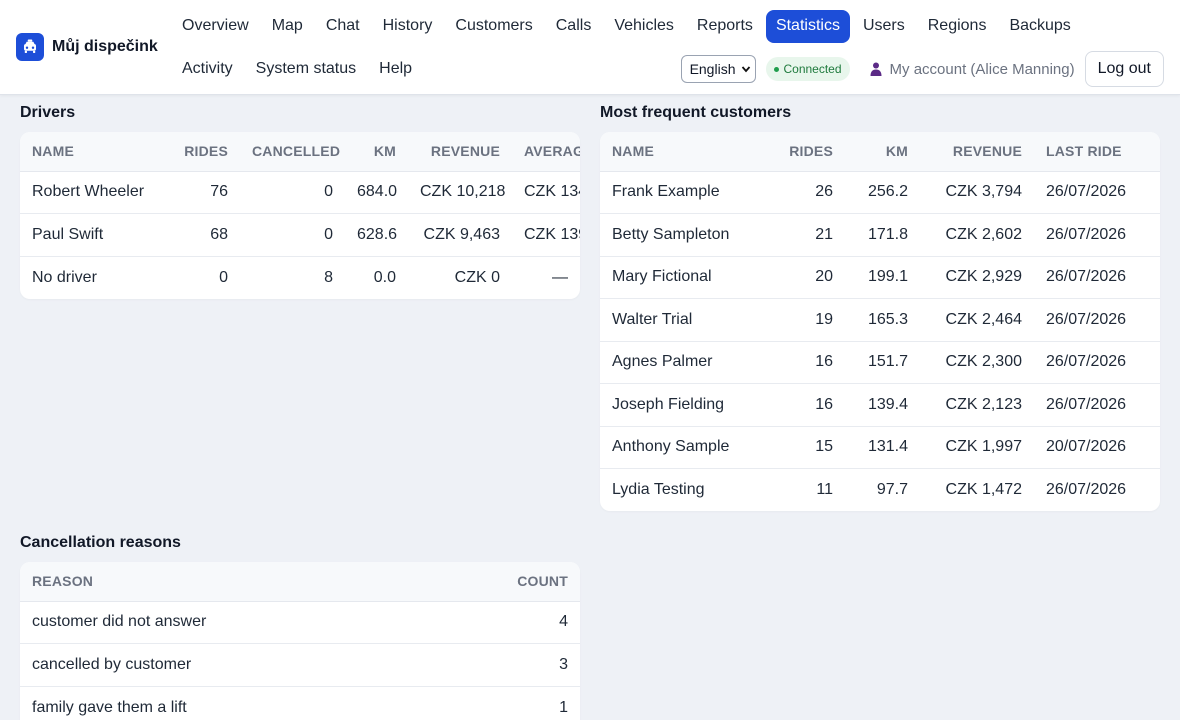  Describe the element at coordinates (983, 489) in the screenshot. I see `customer-revenue: CZK 1,472` at that location.